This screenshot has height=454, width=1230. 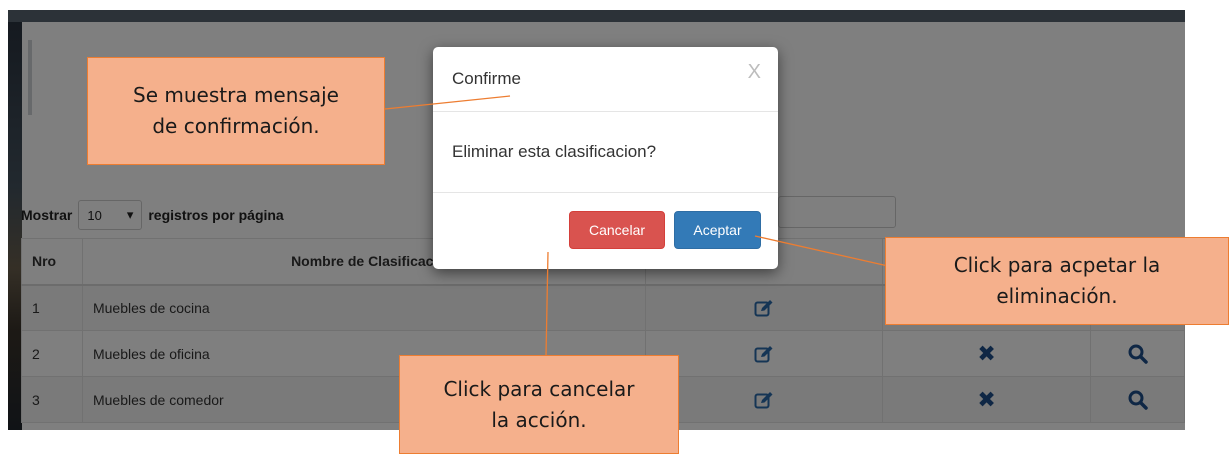 What do you see at coordinates (539, 404) in the screenshot?
I see `callout-cancel: Click para cancelar la acción.` at bounding box center [539, 404].